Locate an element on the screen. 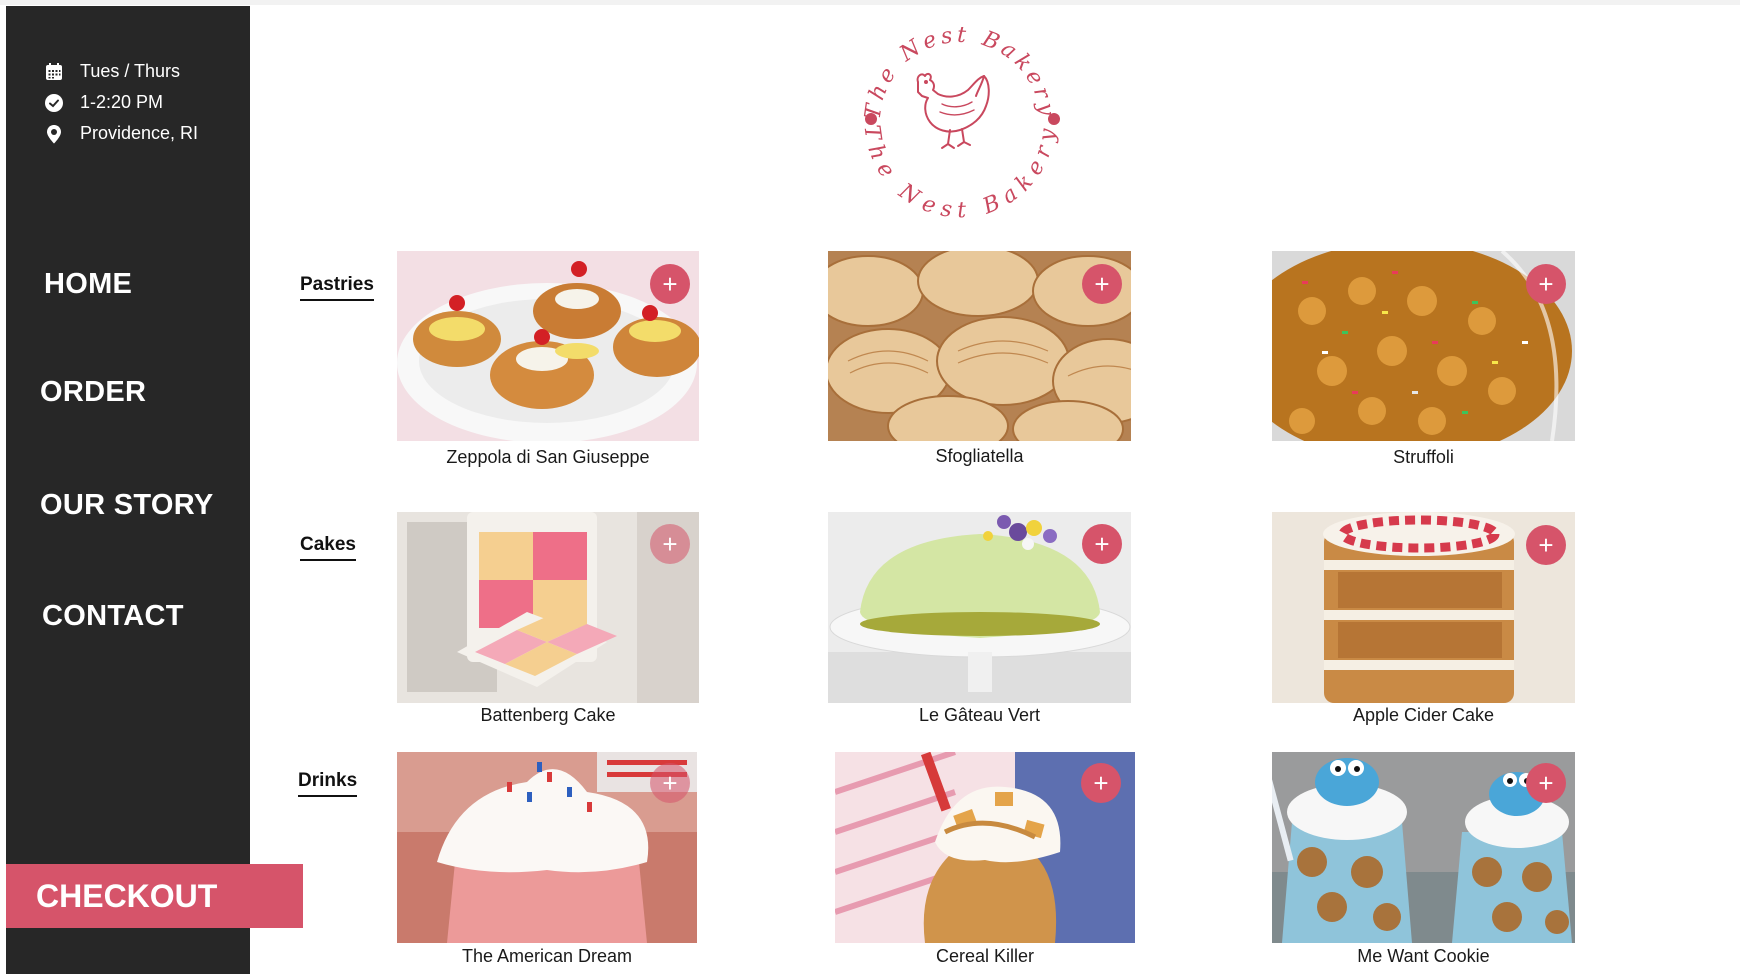  bakery-logo: The Nest Bakery The Nest Bakery is located at coordinates (960, 117).